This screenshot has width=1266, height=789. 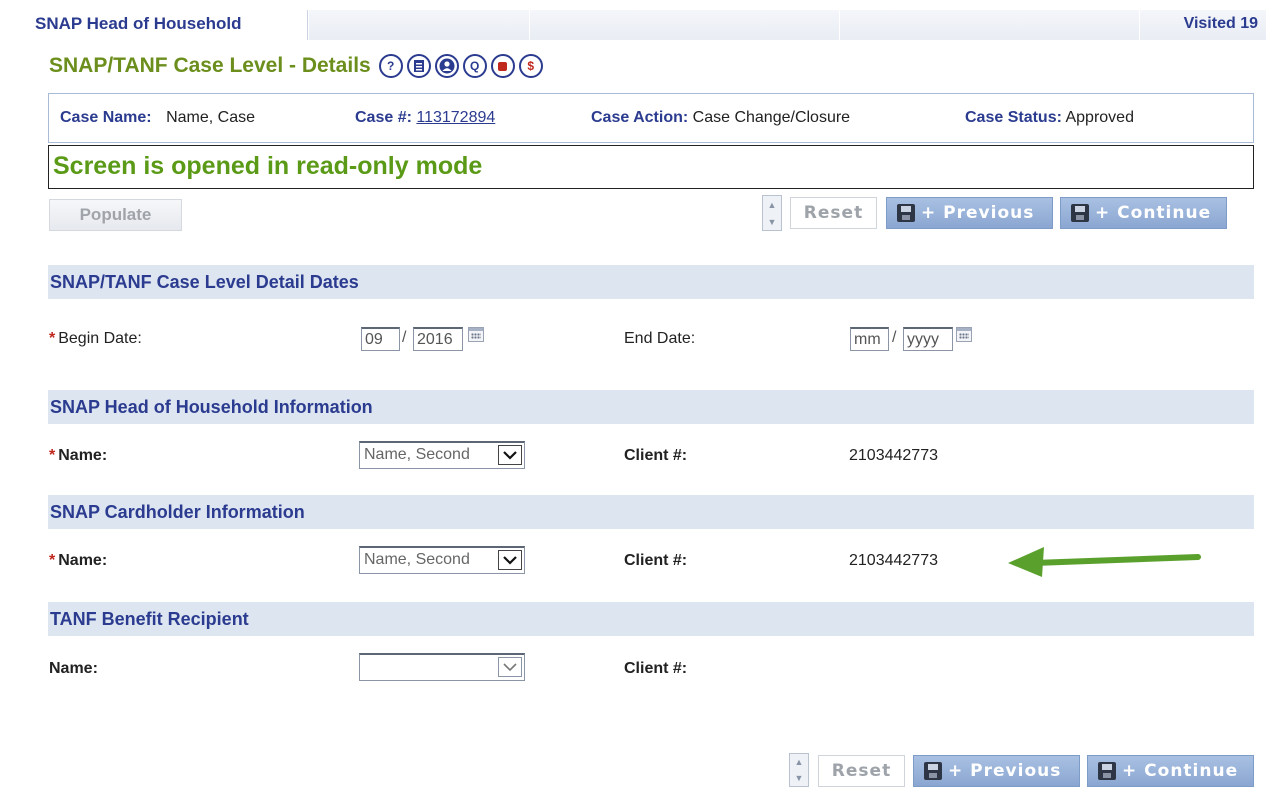 What do you see at coordinates (651, 167) in the screenshot?
I see `readonly-banner: Screen is opened in read-only mode` at bounding box center [651, 167].